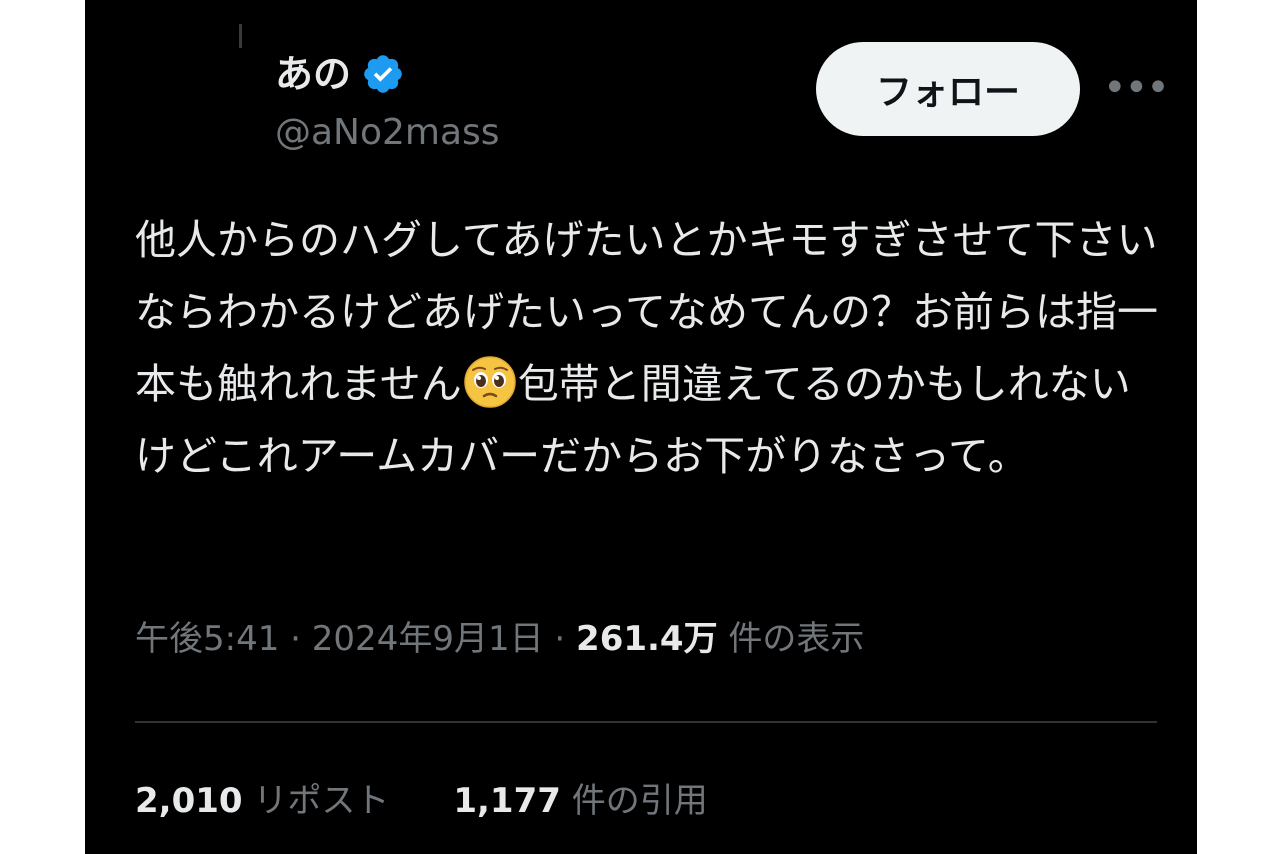  I want to click on reposts-count: 2,010, so click(189, 801).